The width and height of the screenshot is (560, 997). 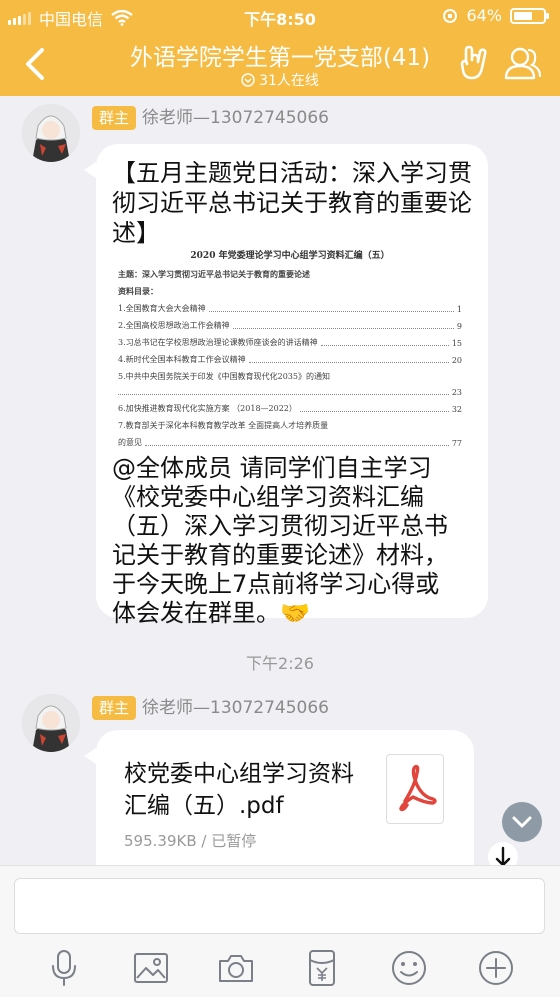 I want to click on battery-icon, so click(x=529, y=15).